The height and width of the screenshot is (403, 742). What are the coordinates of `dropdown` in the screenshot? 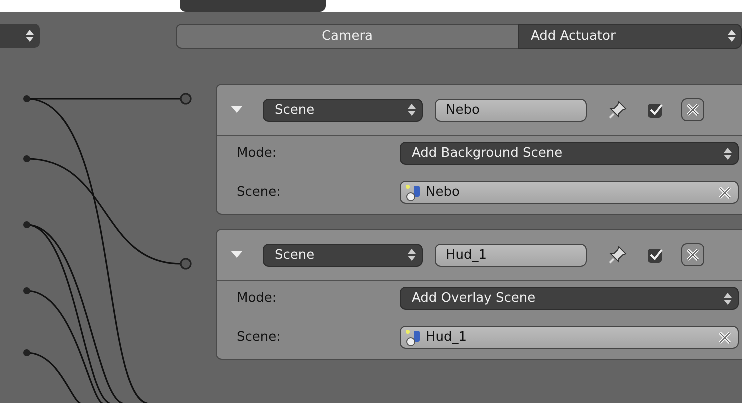 It's located at (20, 36).